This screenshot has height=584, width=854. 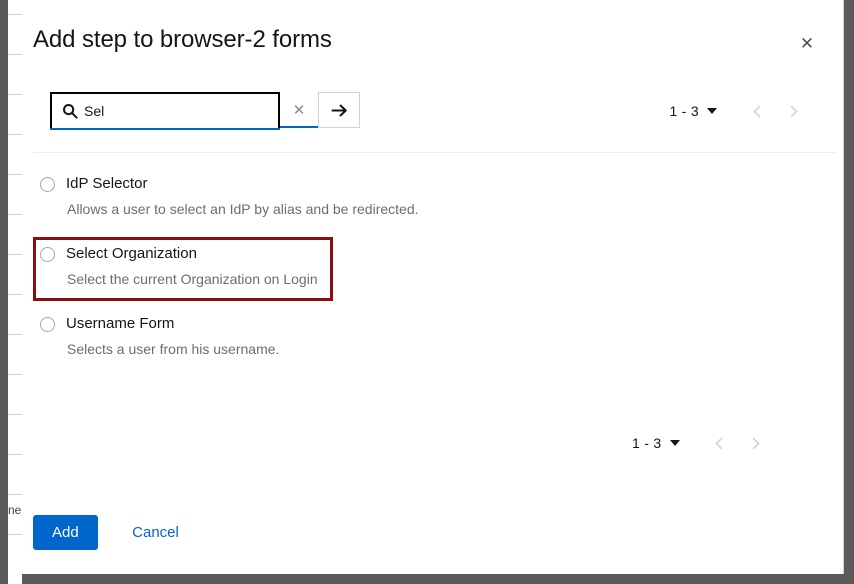 I want to click on pagination-bottom: 1 - 3, so click(x=703, y=443).